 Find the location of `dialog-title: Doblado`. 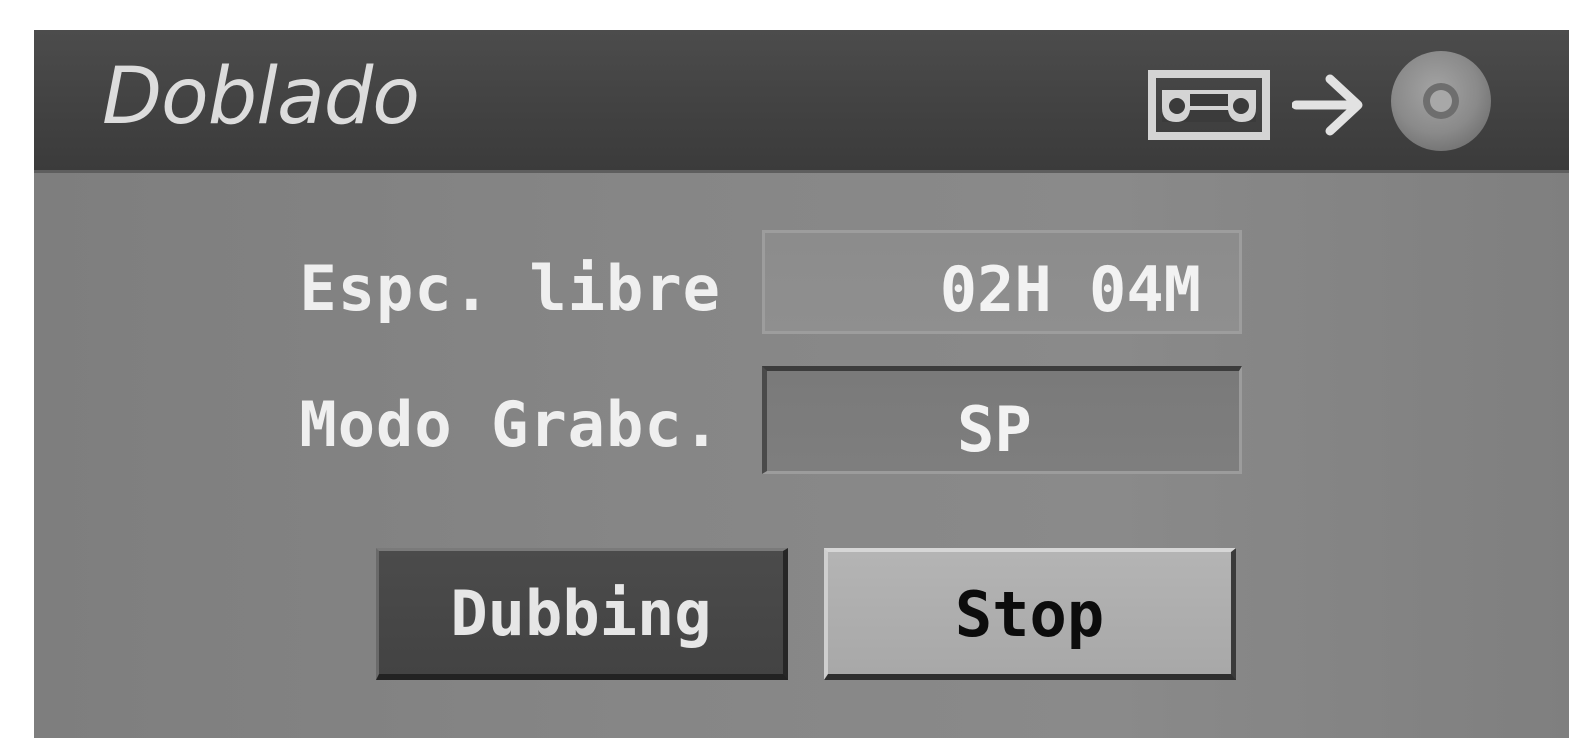

dialog-title: Doblado is located at coordinates (261, 97).